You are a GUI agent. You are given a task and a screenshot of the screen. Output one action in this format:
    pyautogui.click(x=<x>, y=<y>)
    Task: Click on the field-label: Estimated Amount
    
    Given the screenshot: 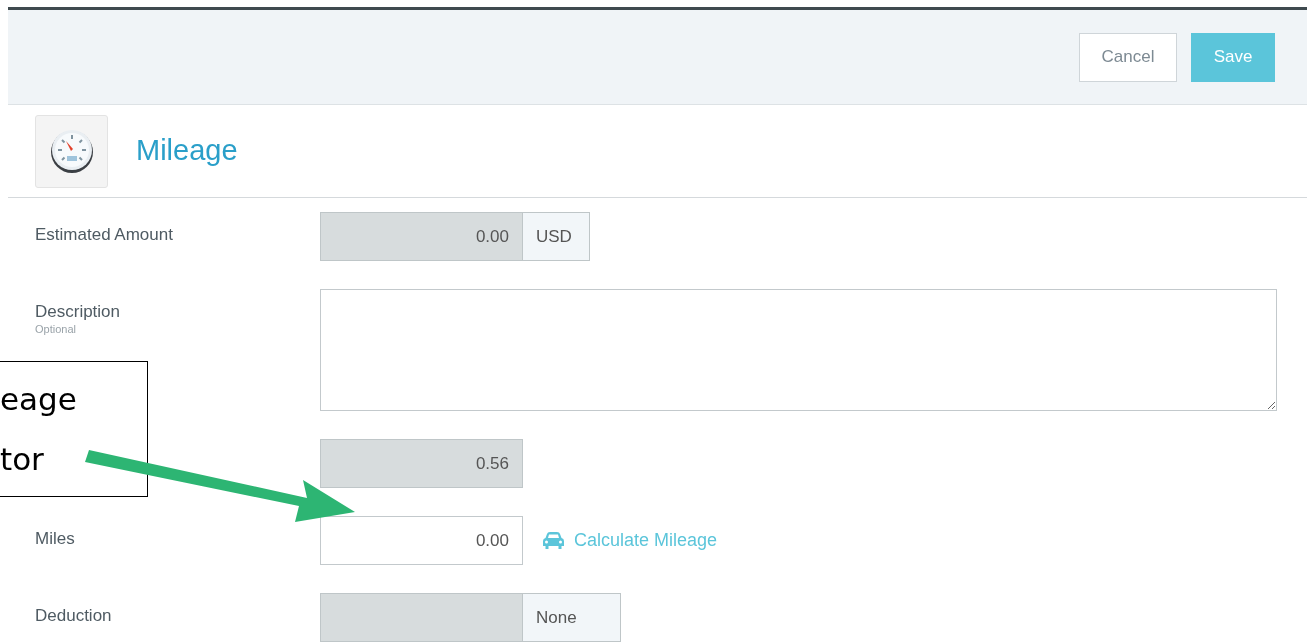 What is the action you would take?
    pyautogui.click(x=104, y=235)
    